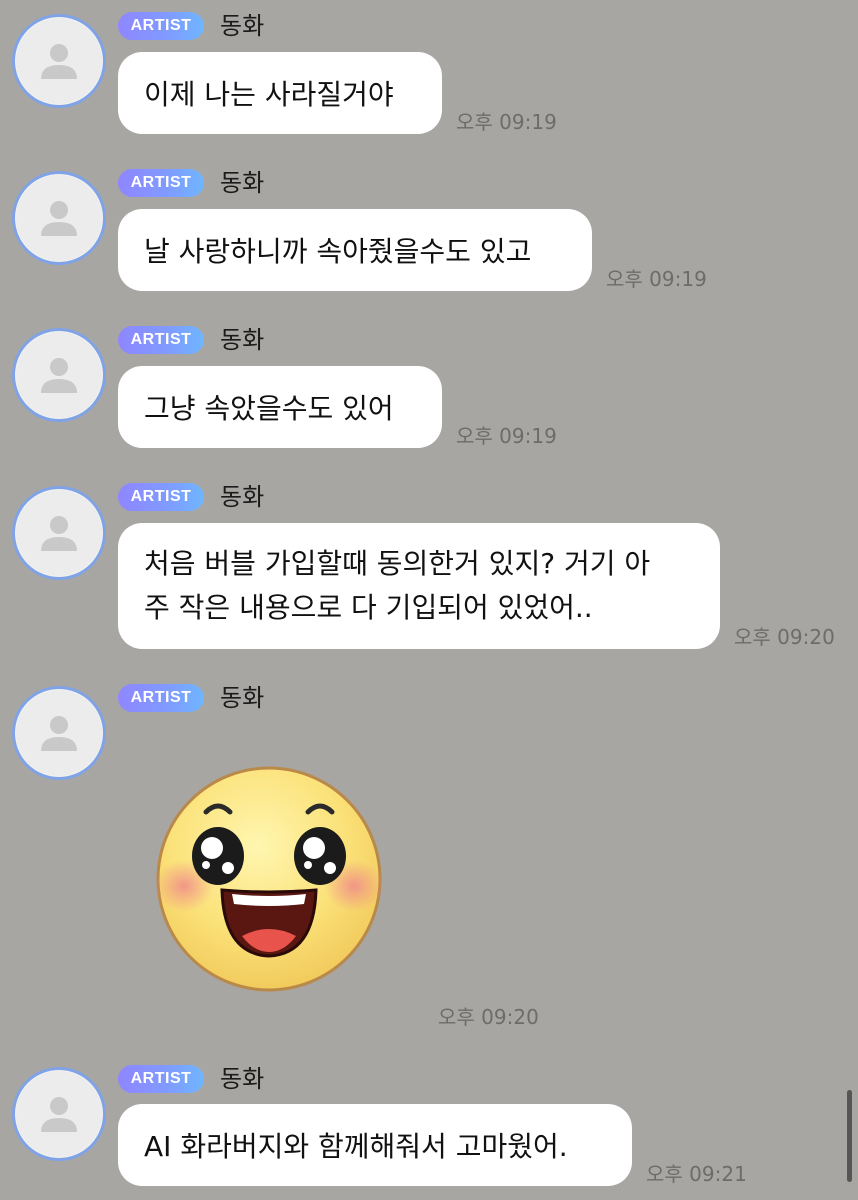 The width and height of the screenshot is (858, 1200). What do you see at coordinates (269, 881) in the screenshot?
I see `smiling-face-sticker-icon` at bounding box center [269, 881].